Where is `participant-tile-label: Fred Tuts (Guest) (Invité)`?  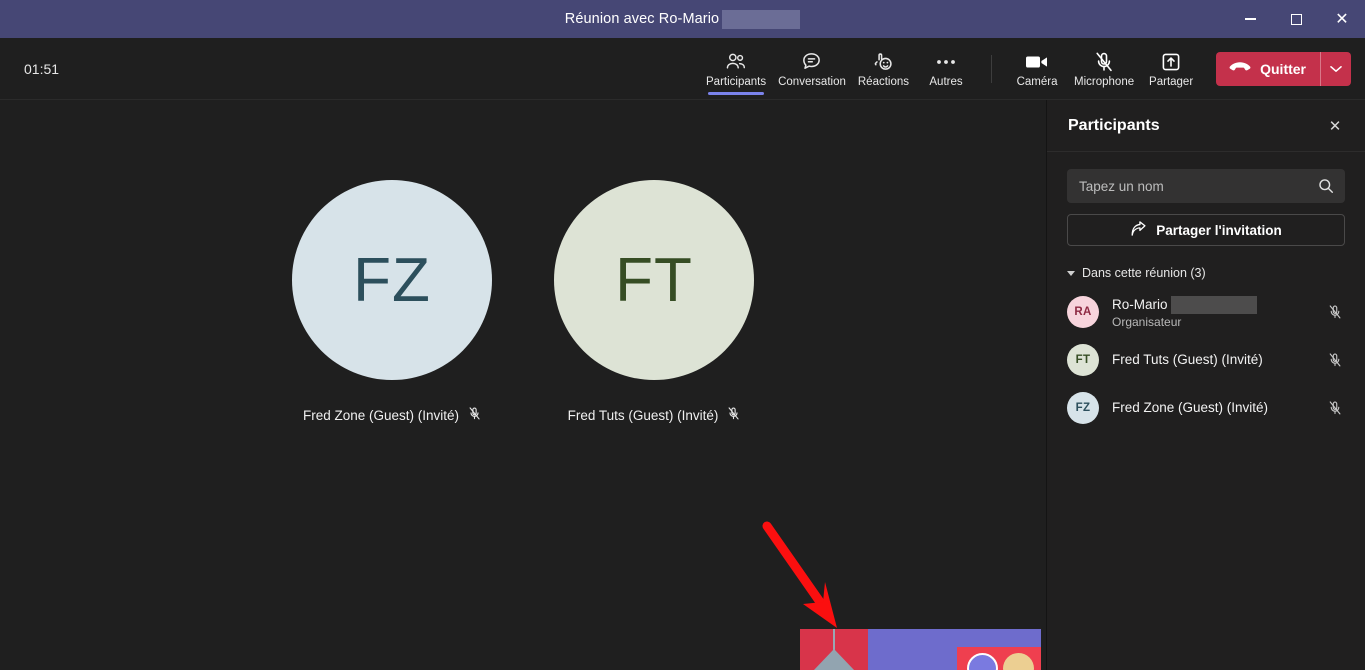 participant-tile-label: Fred Tuts (Guest) (Invité) is located at coordinates (654, 415).